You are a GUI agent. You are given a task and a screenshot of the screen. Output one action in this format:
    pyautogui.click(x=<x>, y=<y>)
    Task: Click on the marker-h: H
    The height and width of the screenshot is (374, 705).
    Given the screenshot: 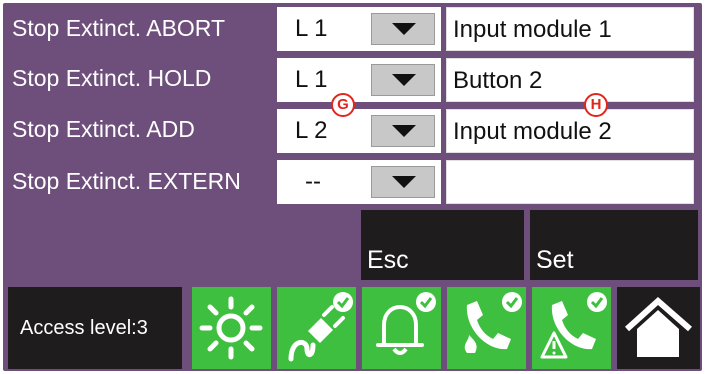 What is the action you would take?
    pyautogui.click(x=596, y=105)
    